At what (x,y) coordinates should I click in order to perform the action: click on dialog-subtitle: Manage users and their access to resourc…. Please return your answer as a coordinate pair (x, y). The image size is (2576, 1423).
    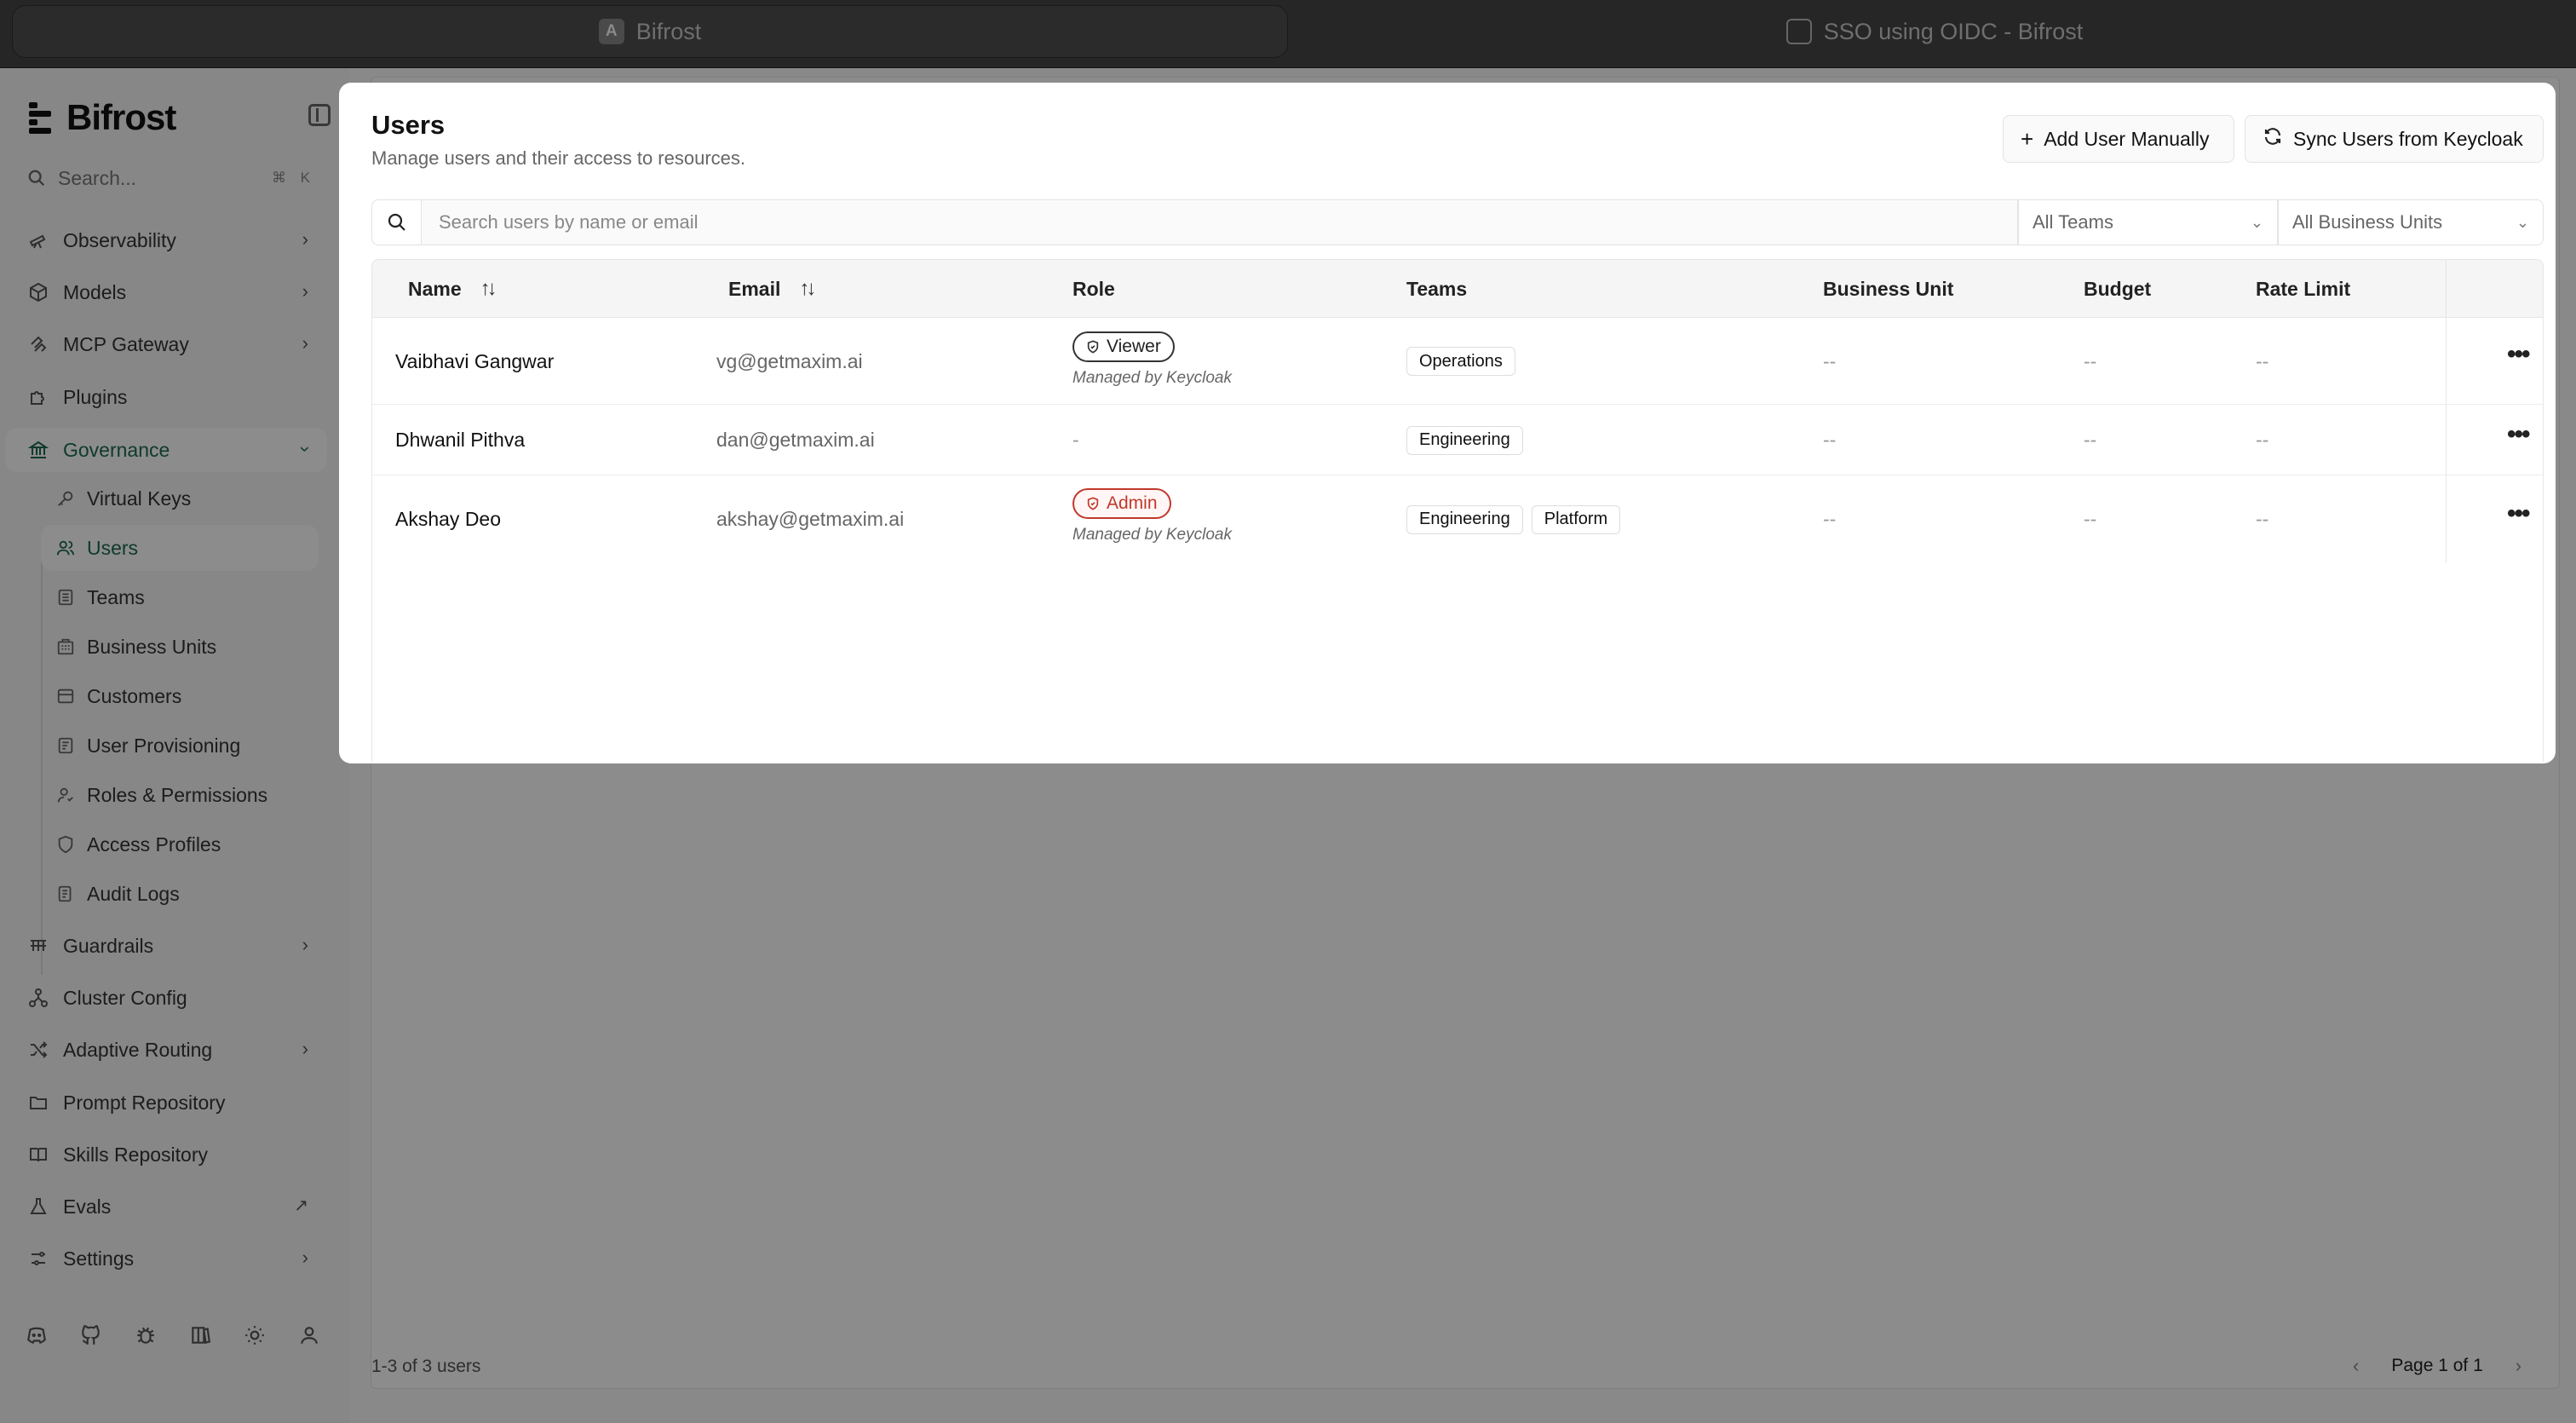
    Looking at the image, I should click on (558, 158).